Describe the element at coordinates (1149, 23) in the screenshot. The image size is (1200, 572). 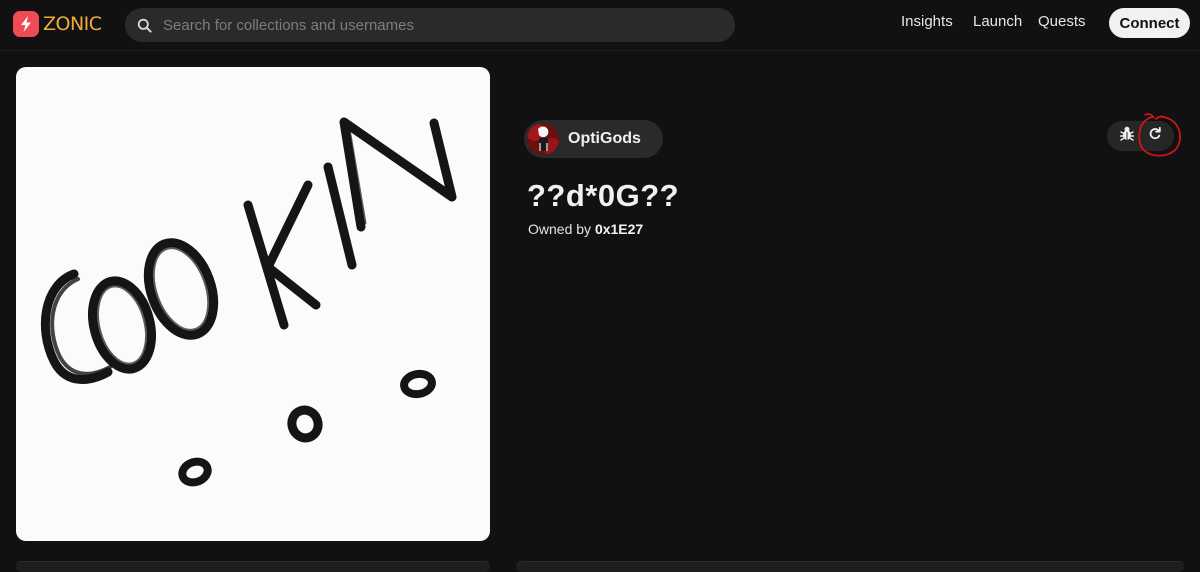
I see `connect-wallet-button: Connect` at that location.